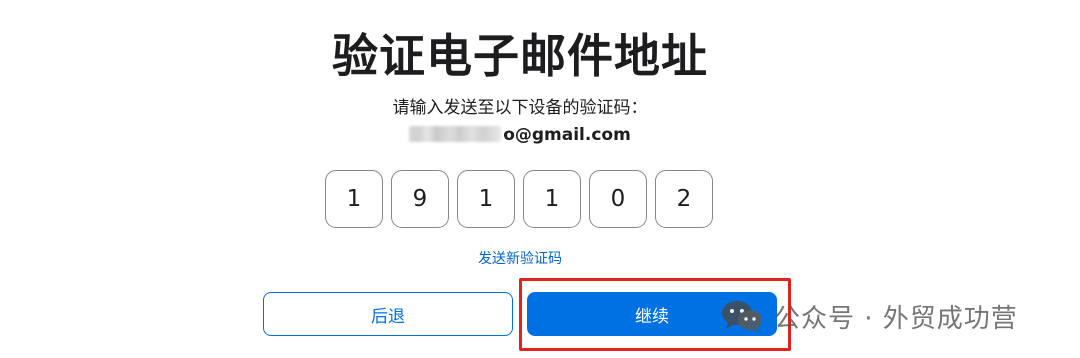 The height and width of the screenshot is (358, 1080). Describe the element at coordinates (652, 314) in the screenshot. I see `continue-button: 继续` at that location.